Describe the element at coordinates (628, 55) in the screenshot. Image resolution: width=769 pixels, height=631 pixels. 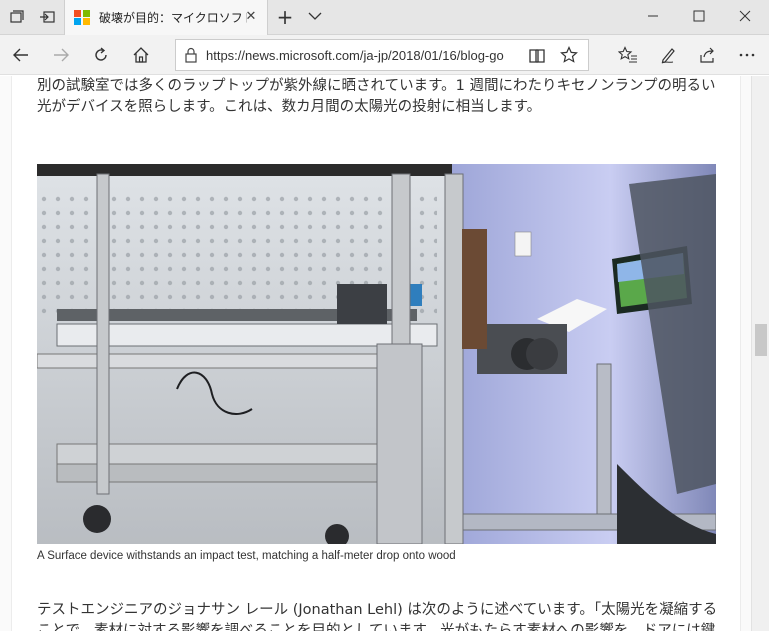
I see `favorites-hub-button` at that location.